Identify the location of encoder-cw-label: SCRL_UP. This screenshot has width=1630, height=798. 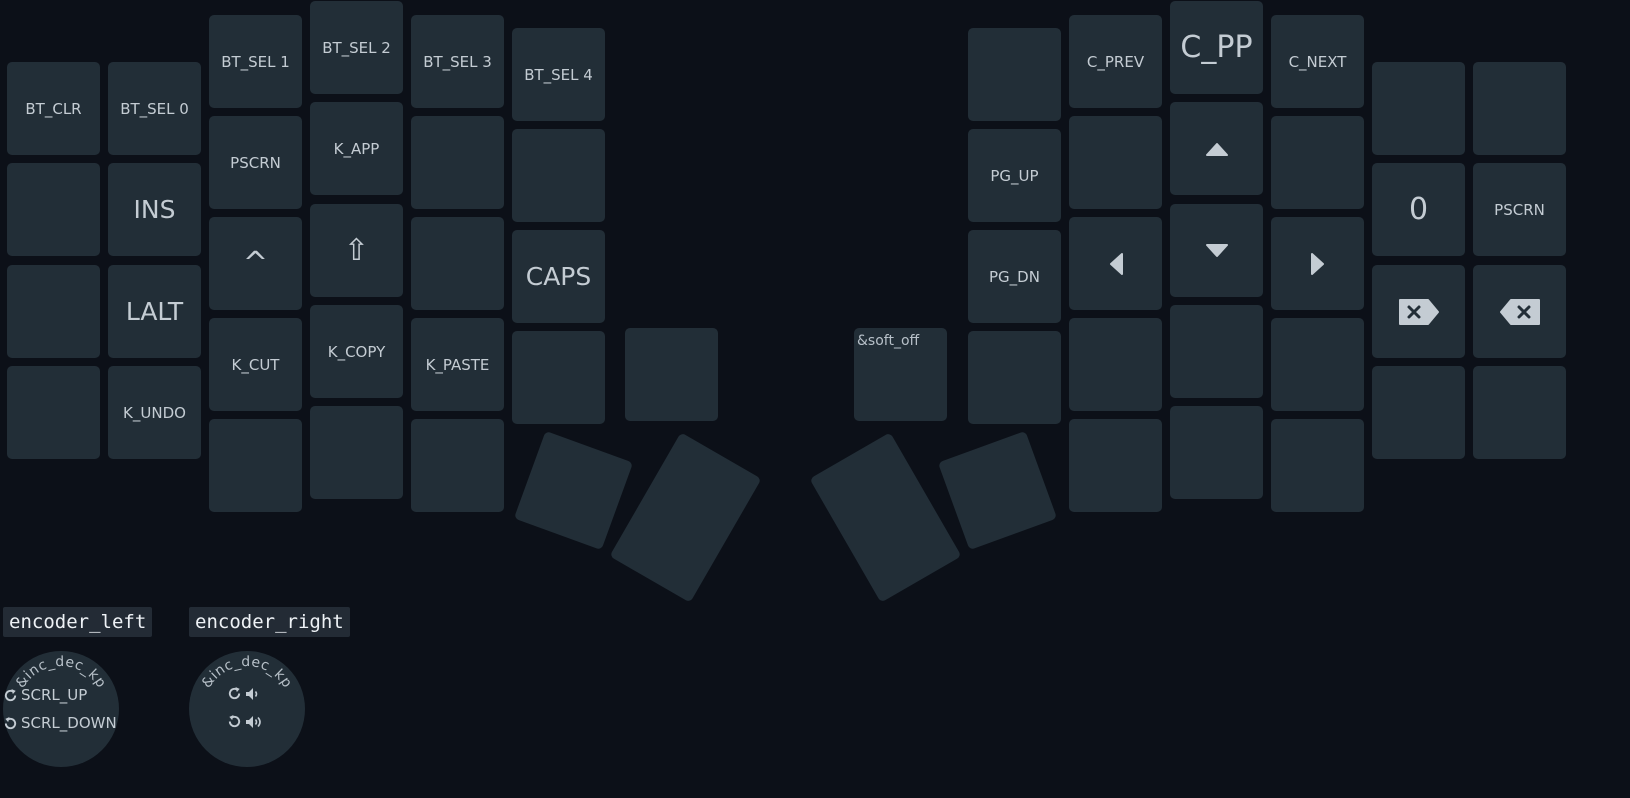
(54, 695).